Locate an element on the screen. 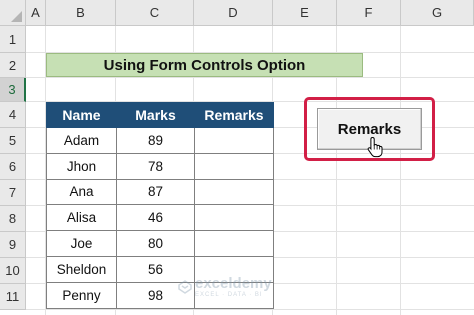 The width and height of the screenshot is (474, 315). watermark: exceldemy EXCEL · DATA · BI is located at coordinates (225, 287).